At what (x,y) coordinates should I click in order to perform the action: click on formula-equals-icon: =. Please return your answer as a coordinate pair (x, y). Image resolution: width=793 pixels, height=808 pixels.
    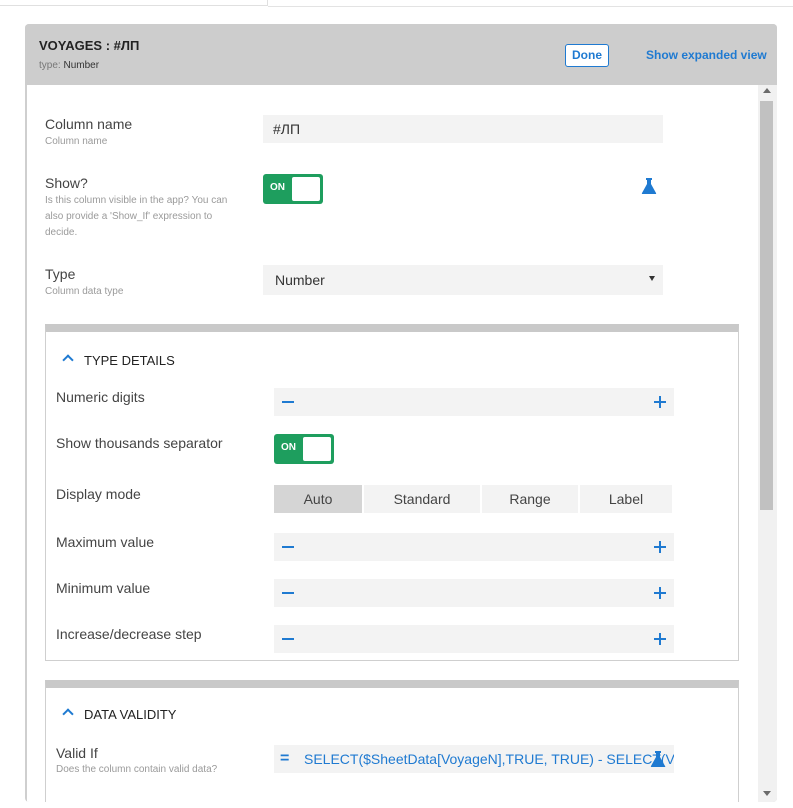
    Looking at the image, I should click on (285, 758).